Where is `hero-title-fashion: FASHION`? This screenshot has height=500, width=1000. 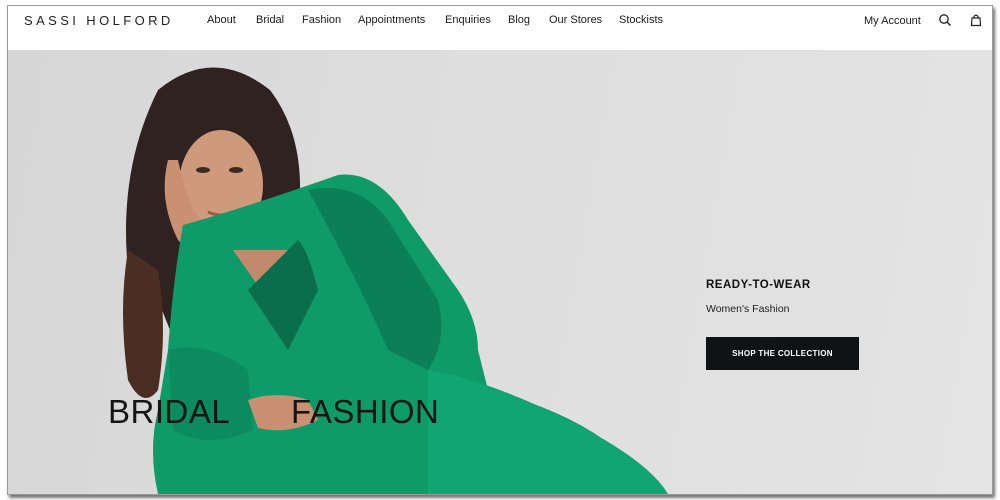
hero-title-fashion: FASHION is located at coordinates (365, 411).